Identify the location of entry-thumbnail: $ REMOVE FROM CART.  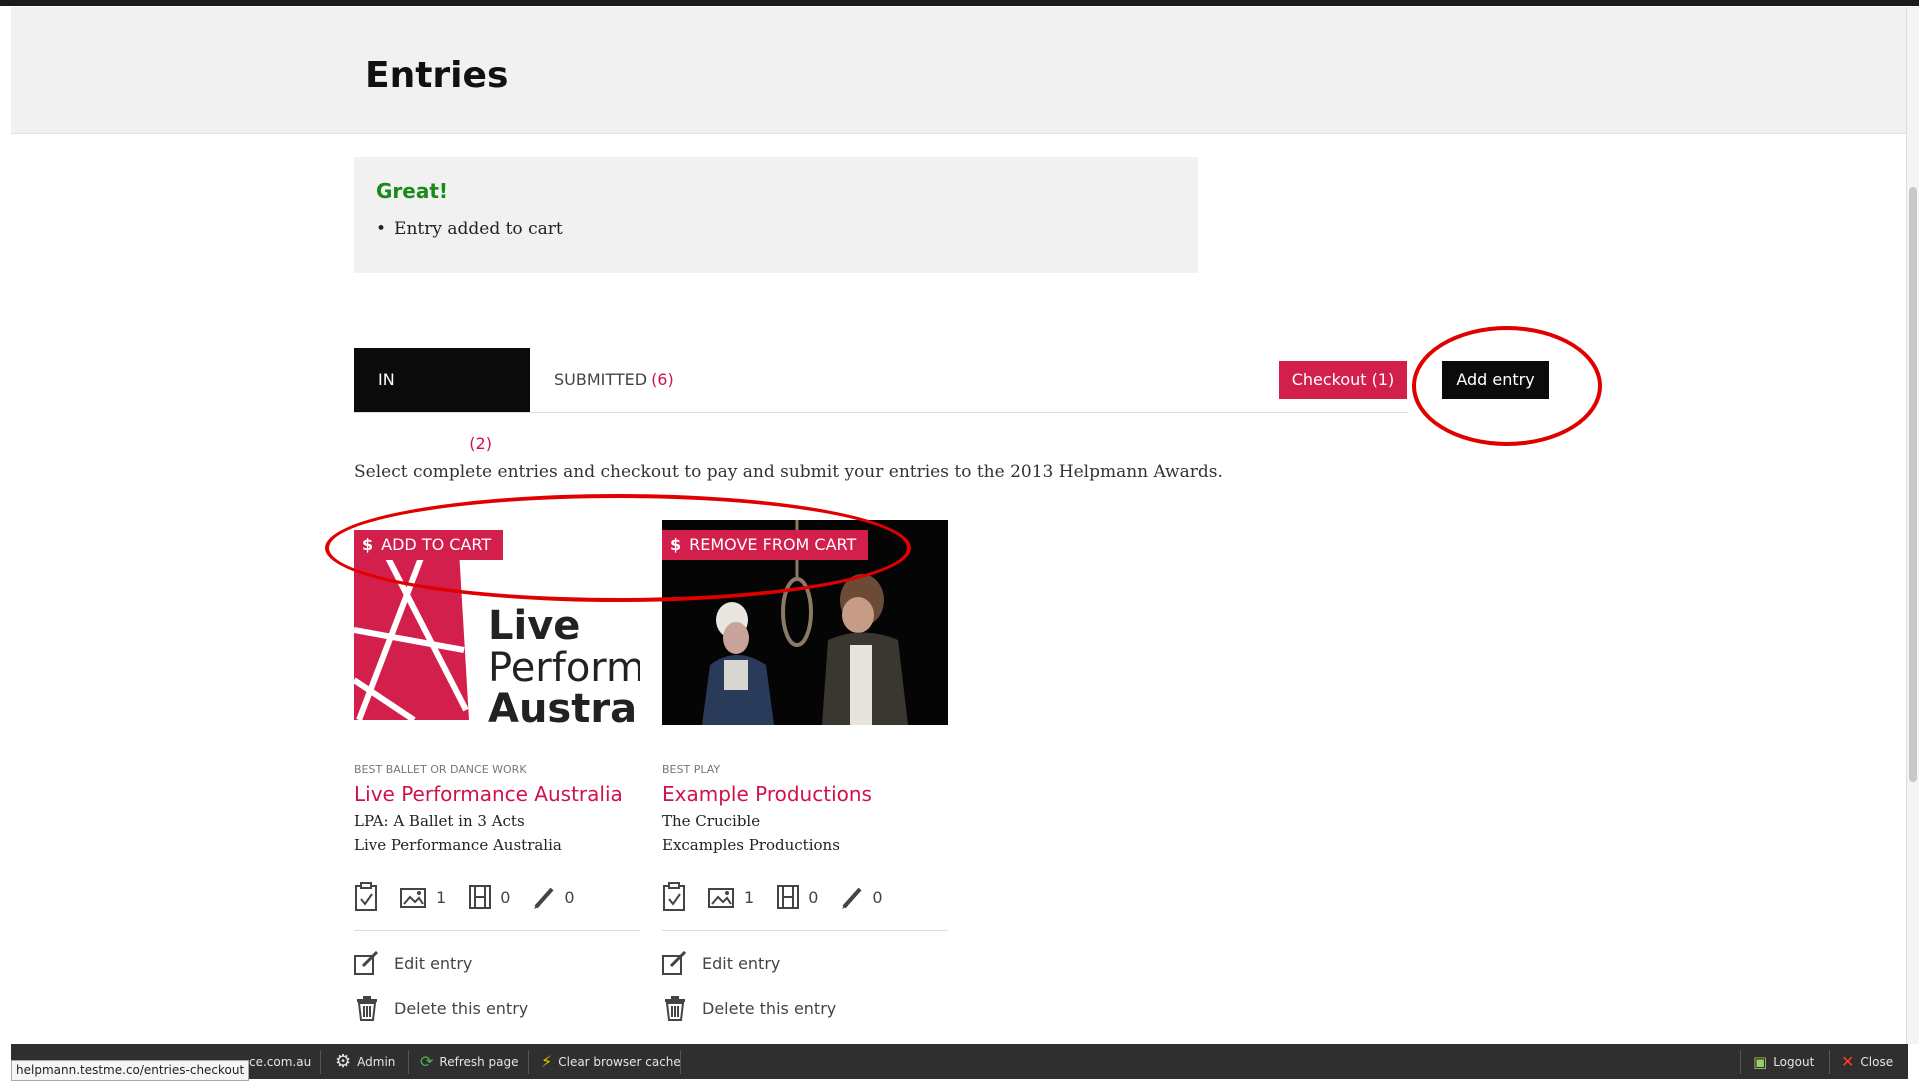
(805, 622).